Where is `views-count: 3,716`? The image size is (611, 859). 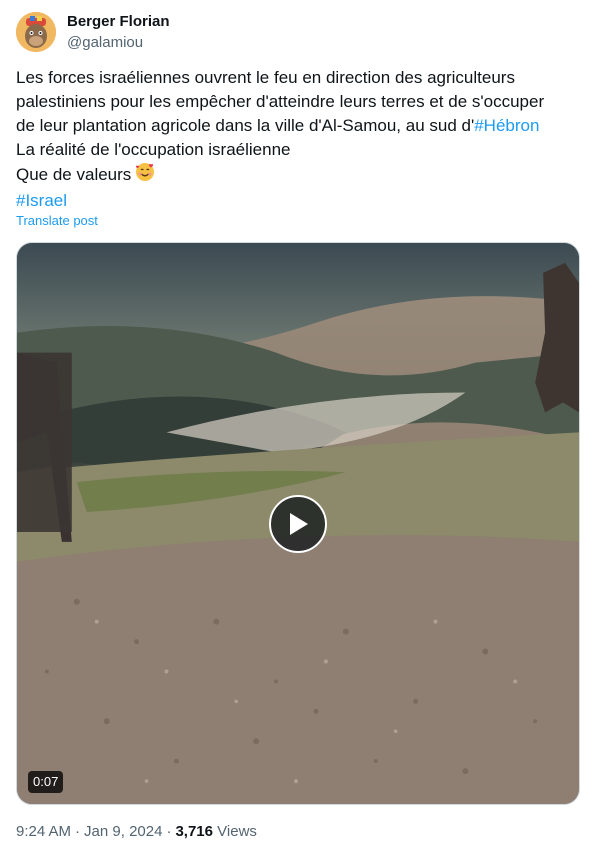
views-count: 3,716 is located at coordinates (194, 831).